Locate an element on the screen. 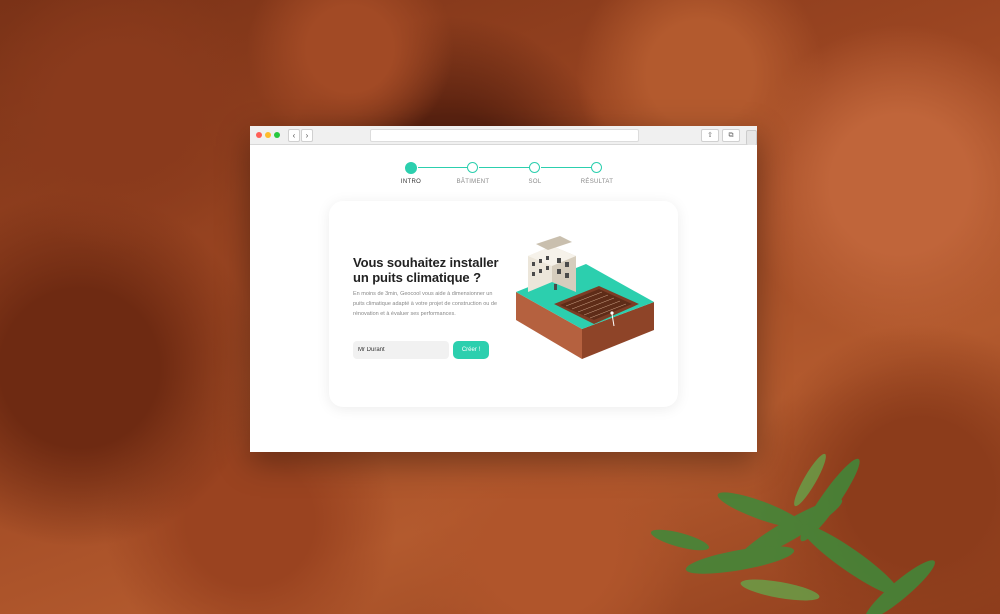  chevron-right-icon: › is located at coordinates (307, 135).